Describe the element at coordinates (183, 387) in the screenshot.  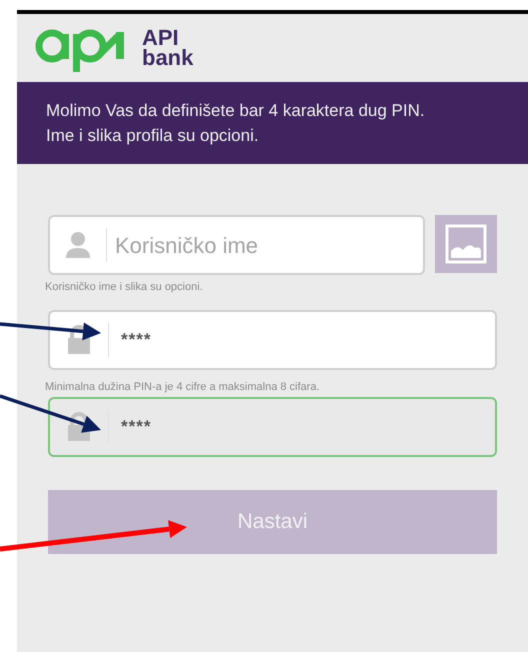
I see `hint-text: Minimalna dužina PIN-a je 4 cifre a maksimalna 8 cifara.` at that location.